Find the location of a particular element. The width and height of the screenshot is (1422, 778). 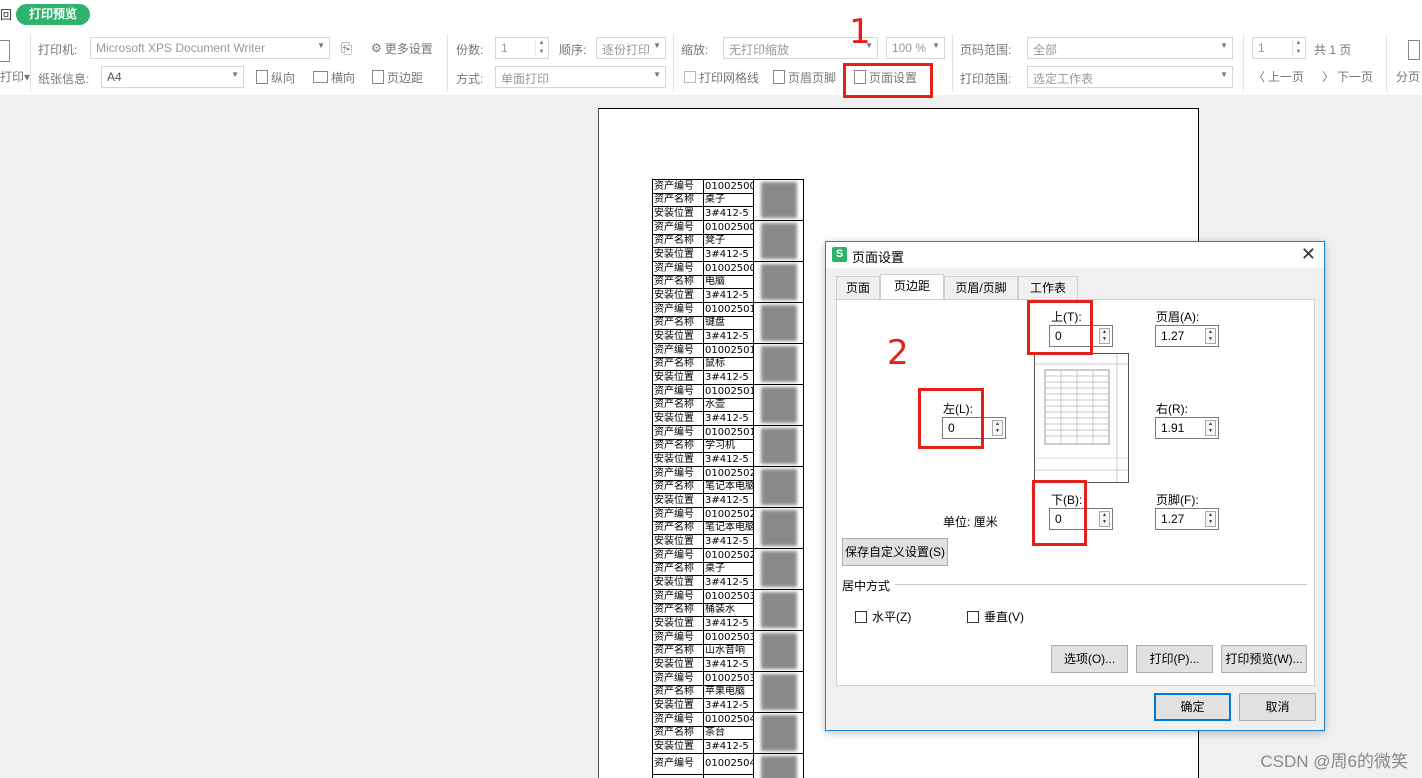

method-select: 单面打印 ▼ is located at coordinates (580, 77).